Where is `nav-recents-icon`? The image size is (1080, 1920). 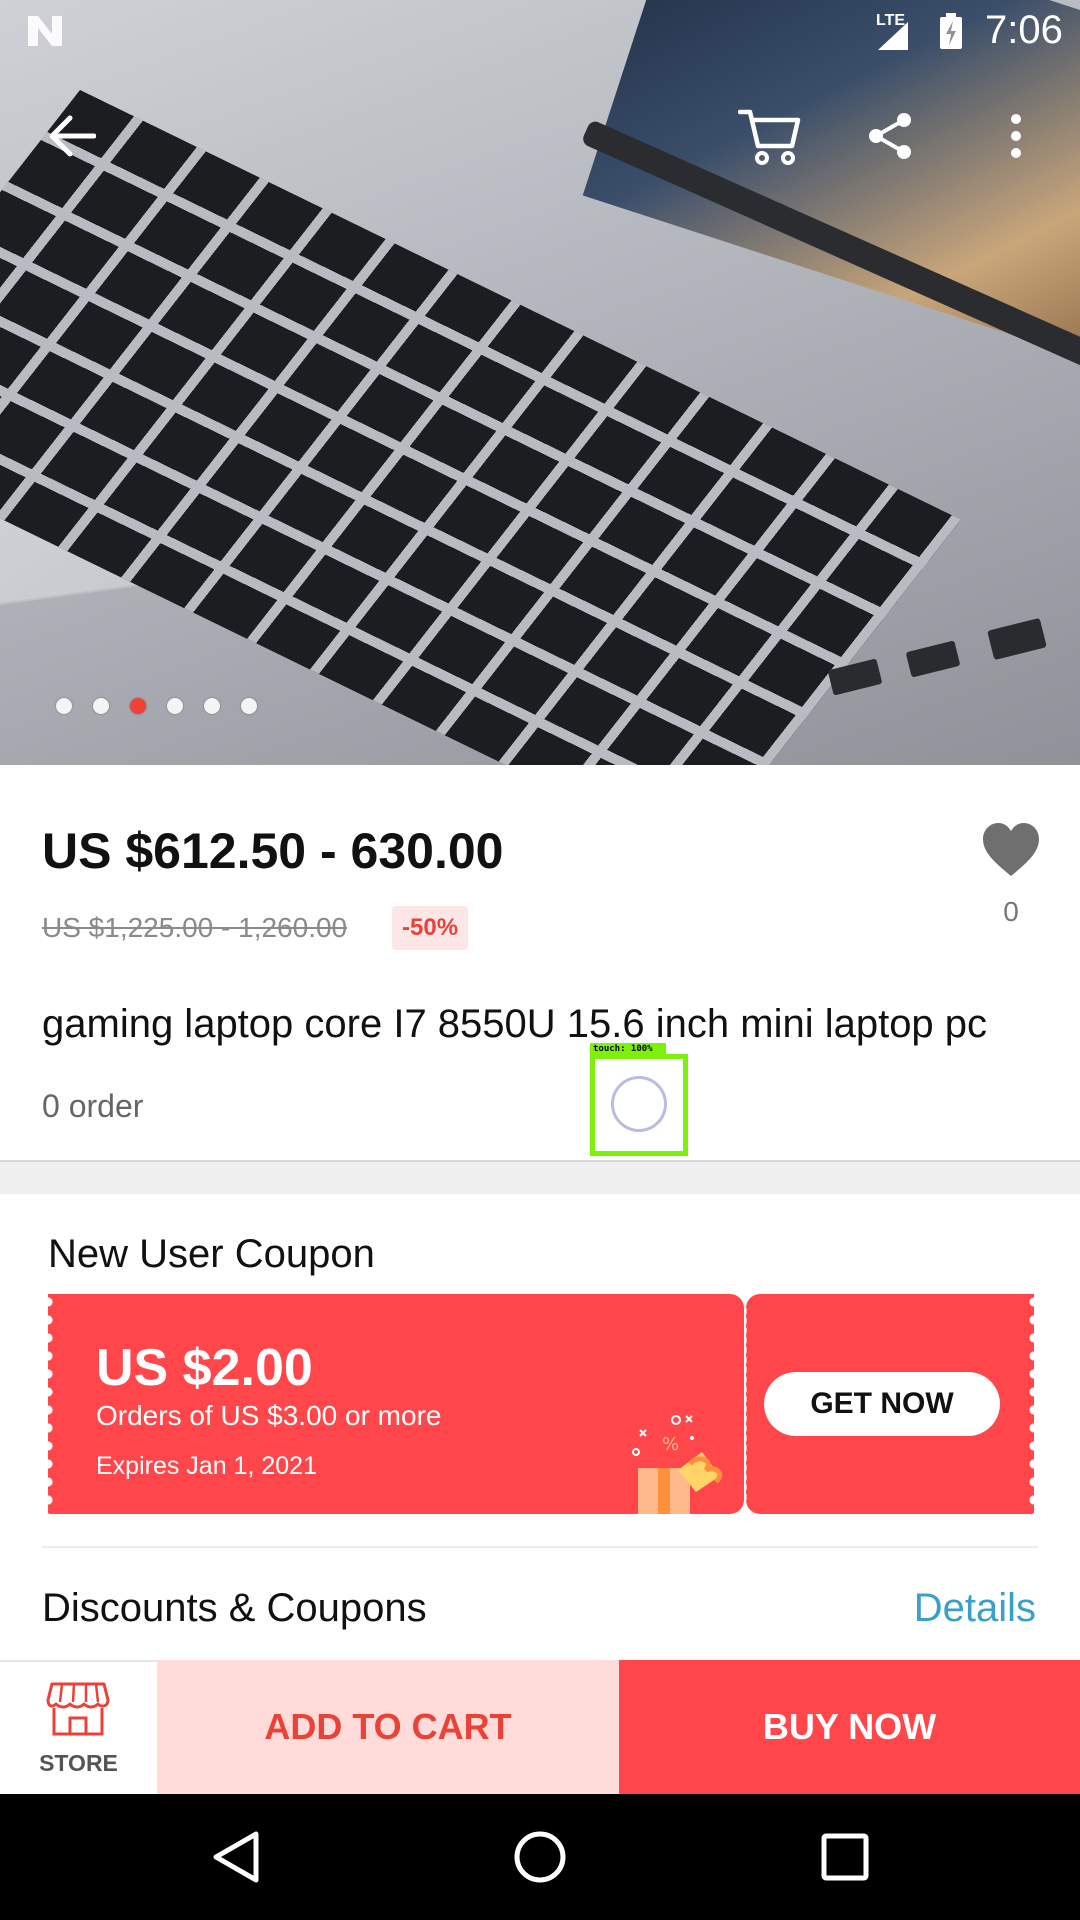 nav-recents-icon is located at coordinates (845, 1857).